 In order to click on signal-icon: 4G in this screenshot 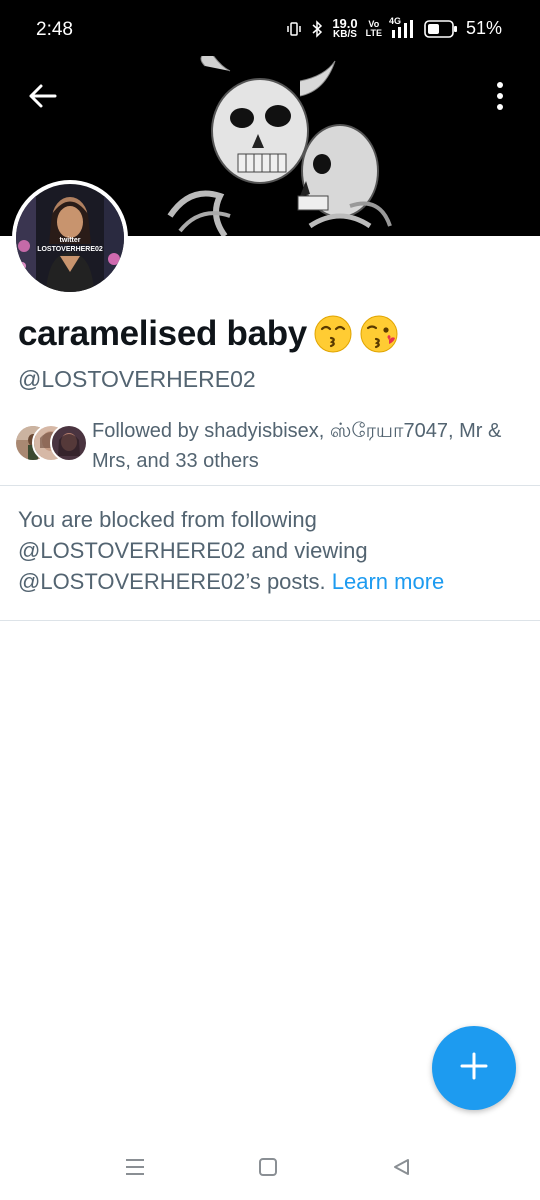, I will do `click(402, 27)`.